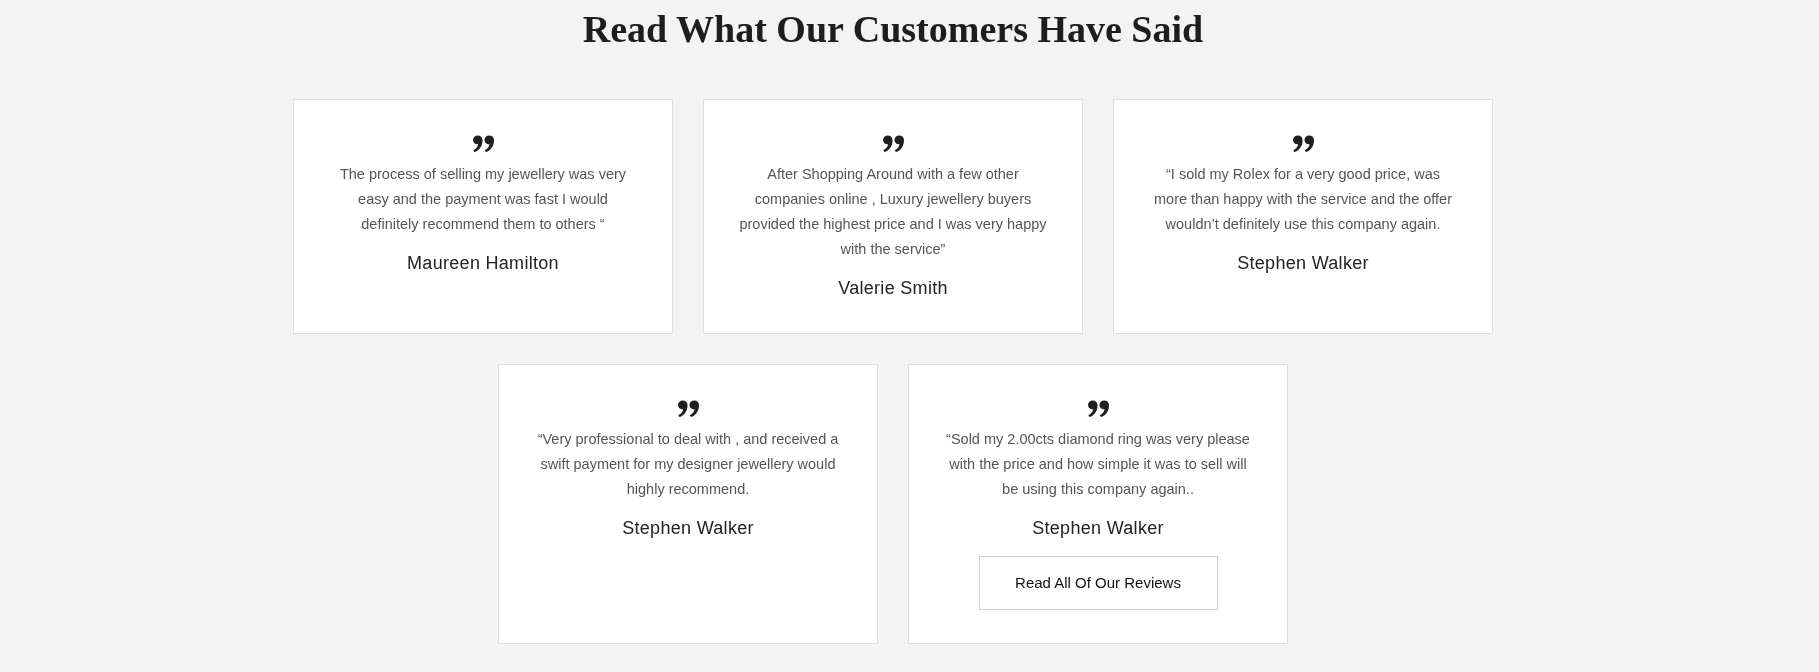  Describe the element at coordinates (893, 211) in the screenshot. I see `testimonial-text: After Shopping Around with a few other companies online , Luxury jewellery buyers provided the highest price and I was very happy with the service”` at that location.